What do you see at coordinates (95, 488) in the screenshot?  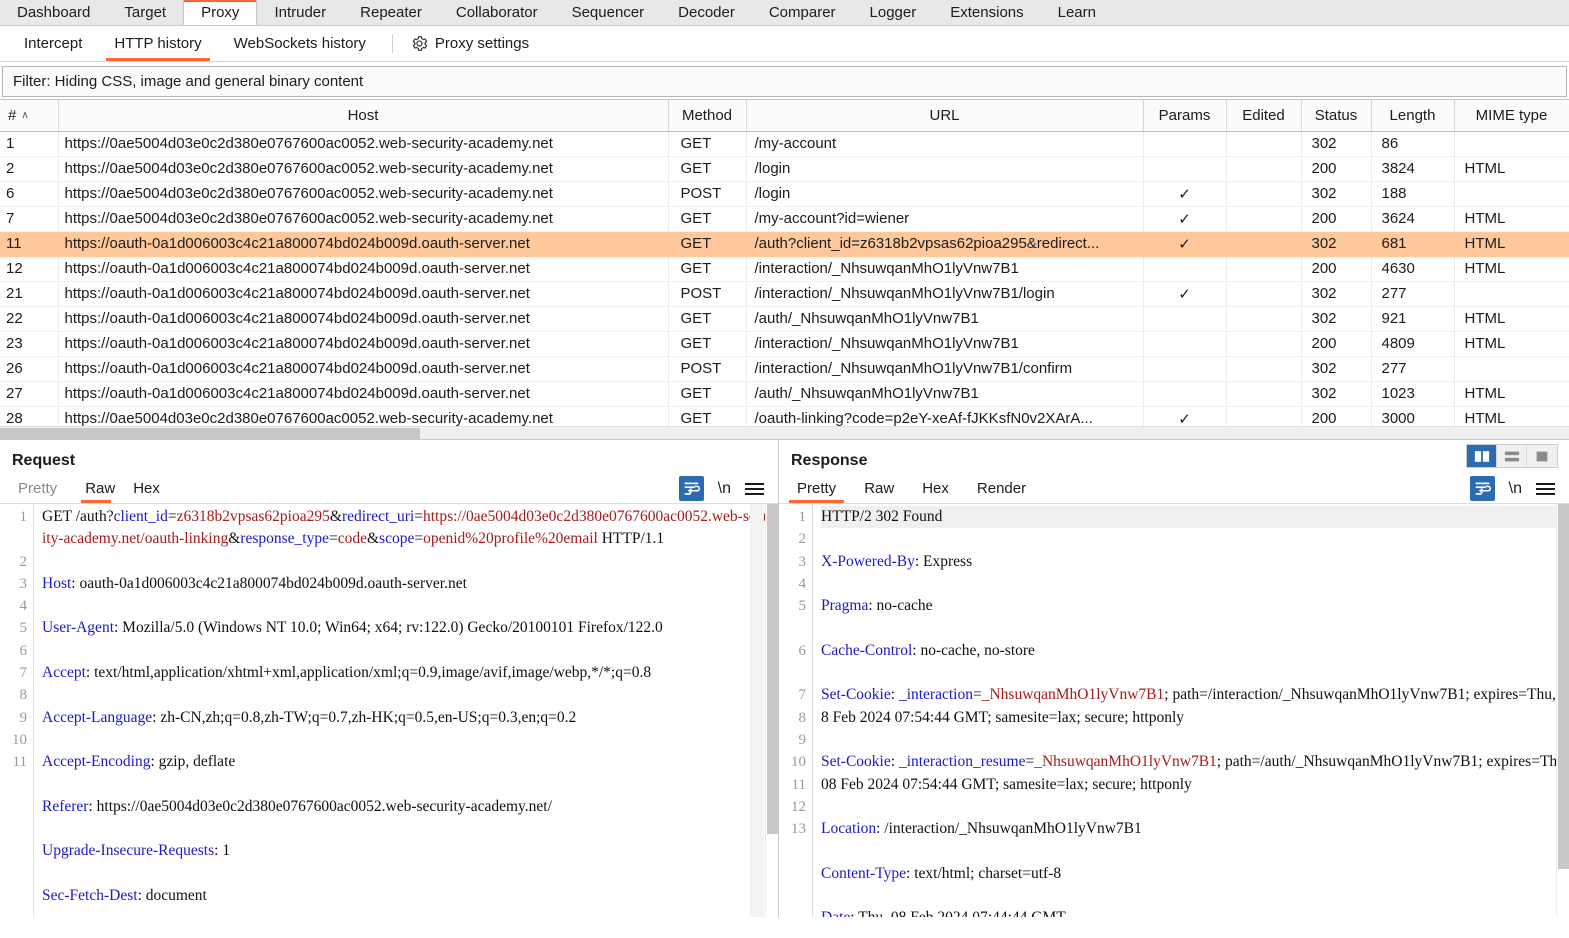 I see `request-tab-raw: Raw` at bounding box center [95, 488].